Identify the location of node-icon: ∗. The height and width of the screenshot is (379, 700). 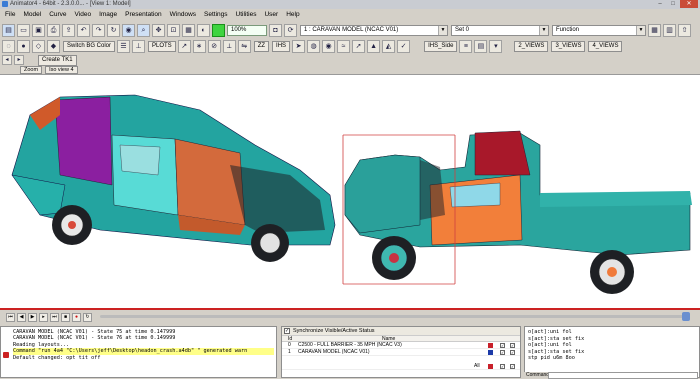
(199, 46).